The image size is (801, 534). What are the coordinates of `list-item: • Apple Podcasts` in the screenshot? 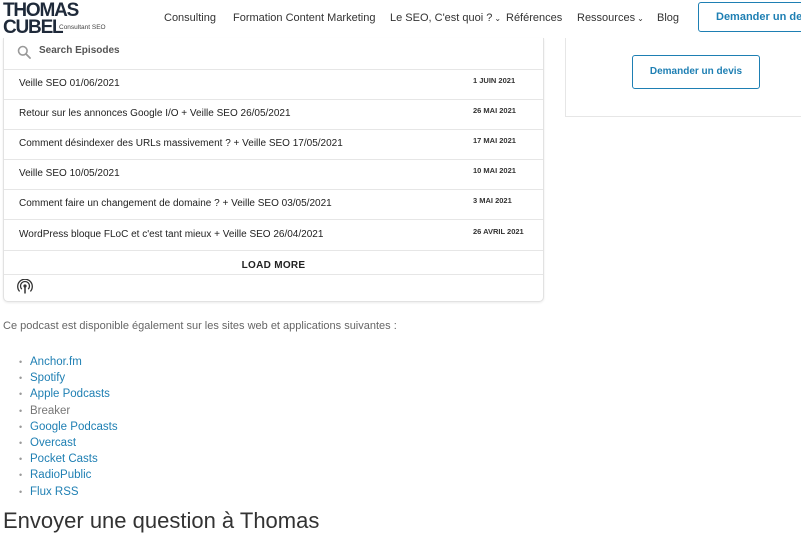 It's located at (59, 394).